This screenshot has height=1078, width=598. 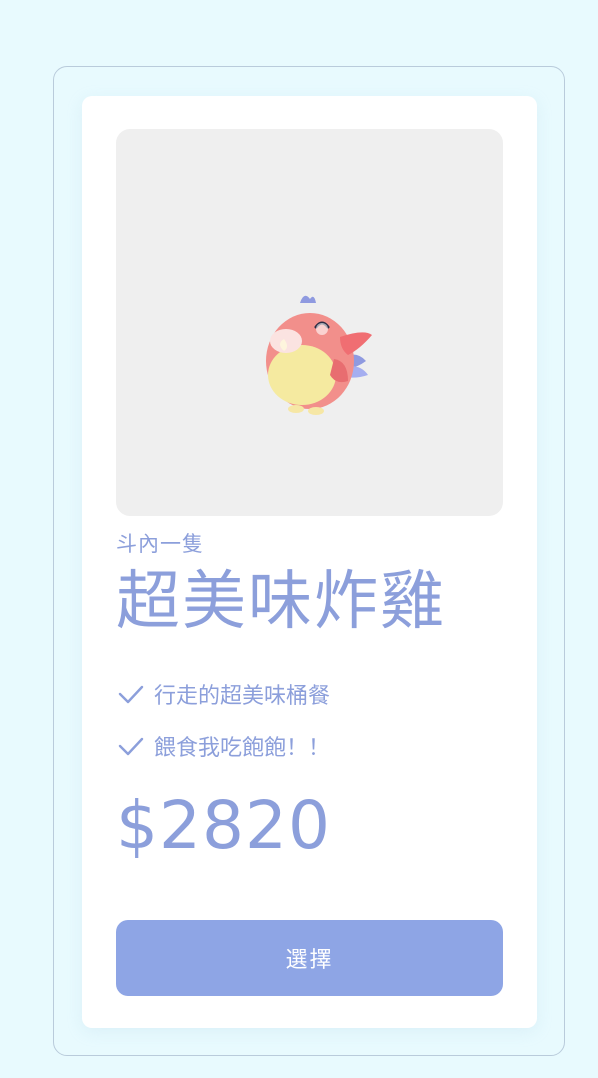 I want to click on product-title: 超美味炸雞, so click(x=281, y=602).